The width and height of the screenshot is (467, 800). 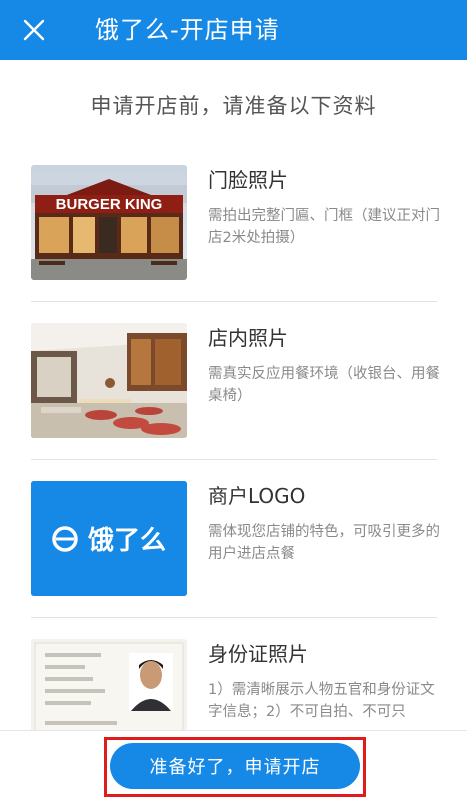 What do you see at coordinates (109, 204) in the screenshot?
I see `storefront-sign-text: BURGER KING` at bounding box center [109, 204].